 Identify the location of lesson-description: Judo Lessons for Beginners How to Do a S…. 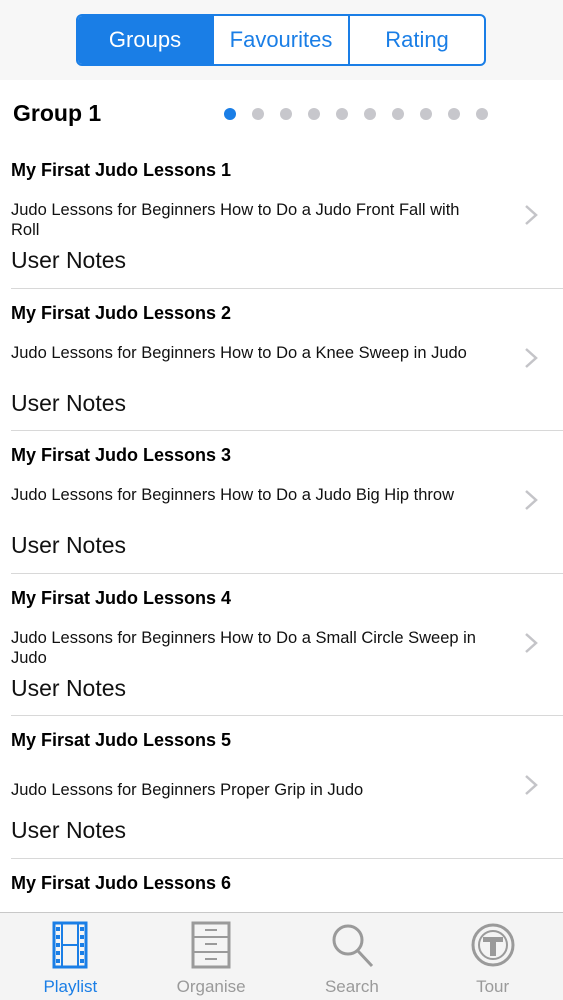
(243, 647).